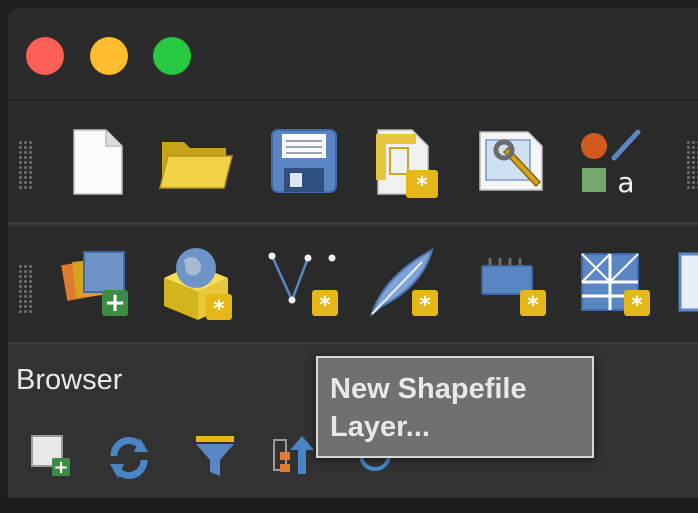  What do you see at coordinates (625, 182) in the screenshot?
I see `svg-text: a` at bounding box center [625, 182].